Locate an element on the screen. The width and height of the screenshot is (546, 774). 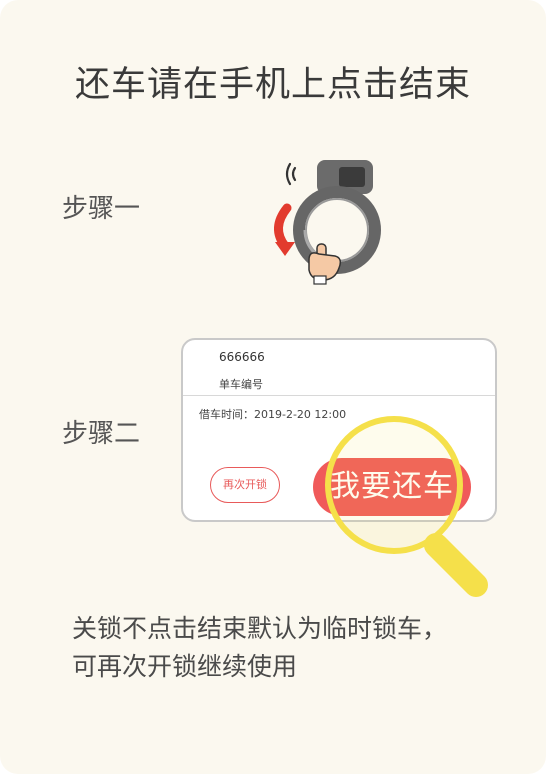
divider is located at coordinates (339, 395).